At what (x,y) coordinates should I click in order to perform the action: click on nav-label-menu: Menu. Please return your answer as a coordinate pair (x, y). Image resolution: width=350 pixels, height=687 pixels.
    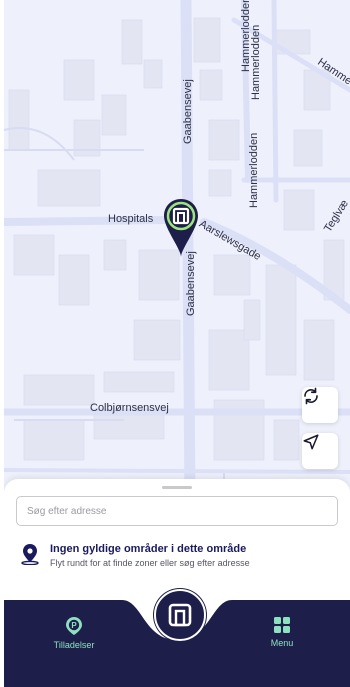
    Looking at the image, I should click on (282, 643).